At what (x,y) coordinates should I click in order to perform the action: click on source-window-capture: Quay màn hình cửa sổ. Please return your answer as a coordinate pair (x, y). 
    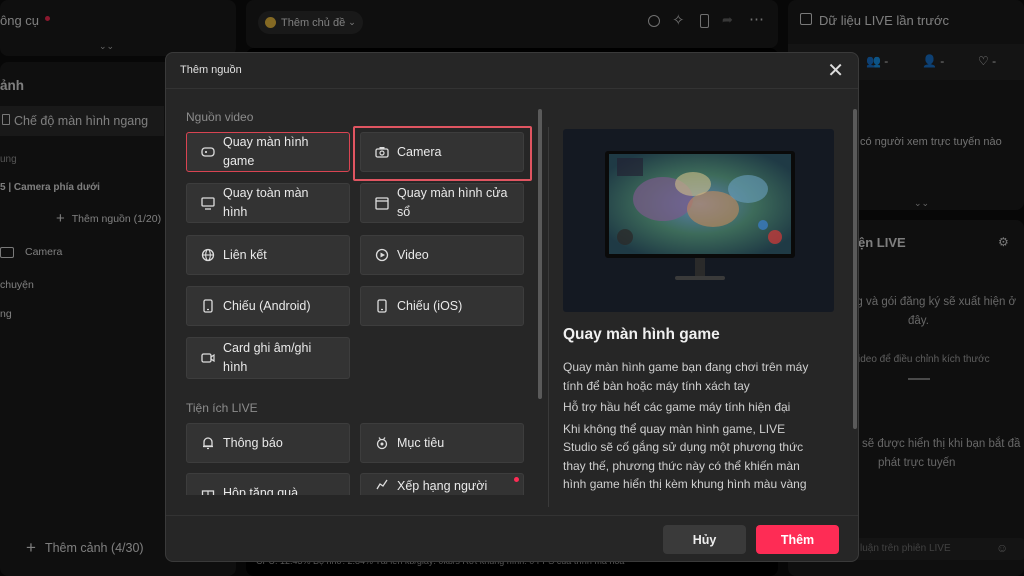
    Looking at the image, I should click on (442, 203).